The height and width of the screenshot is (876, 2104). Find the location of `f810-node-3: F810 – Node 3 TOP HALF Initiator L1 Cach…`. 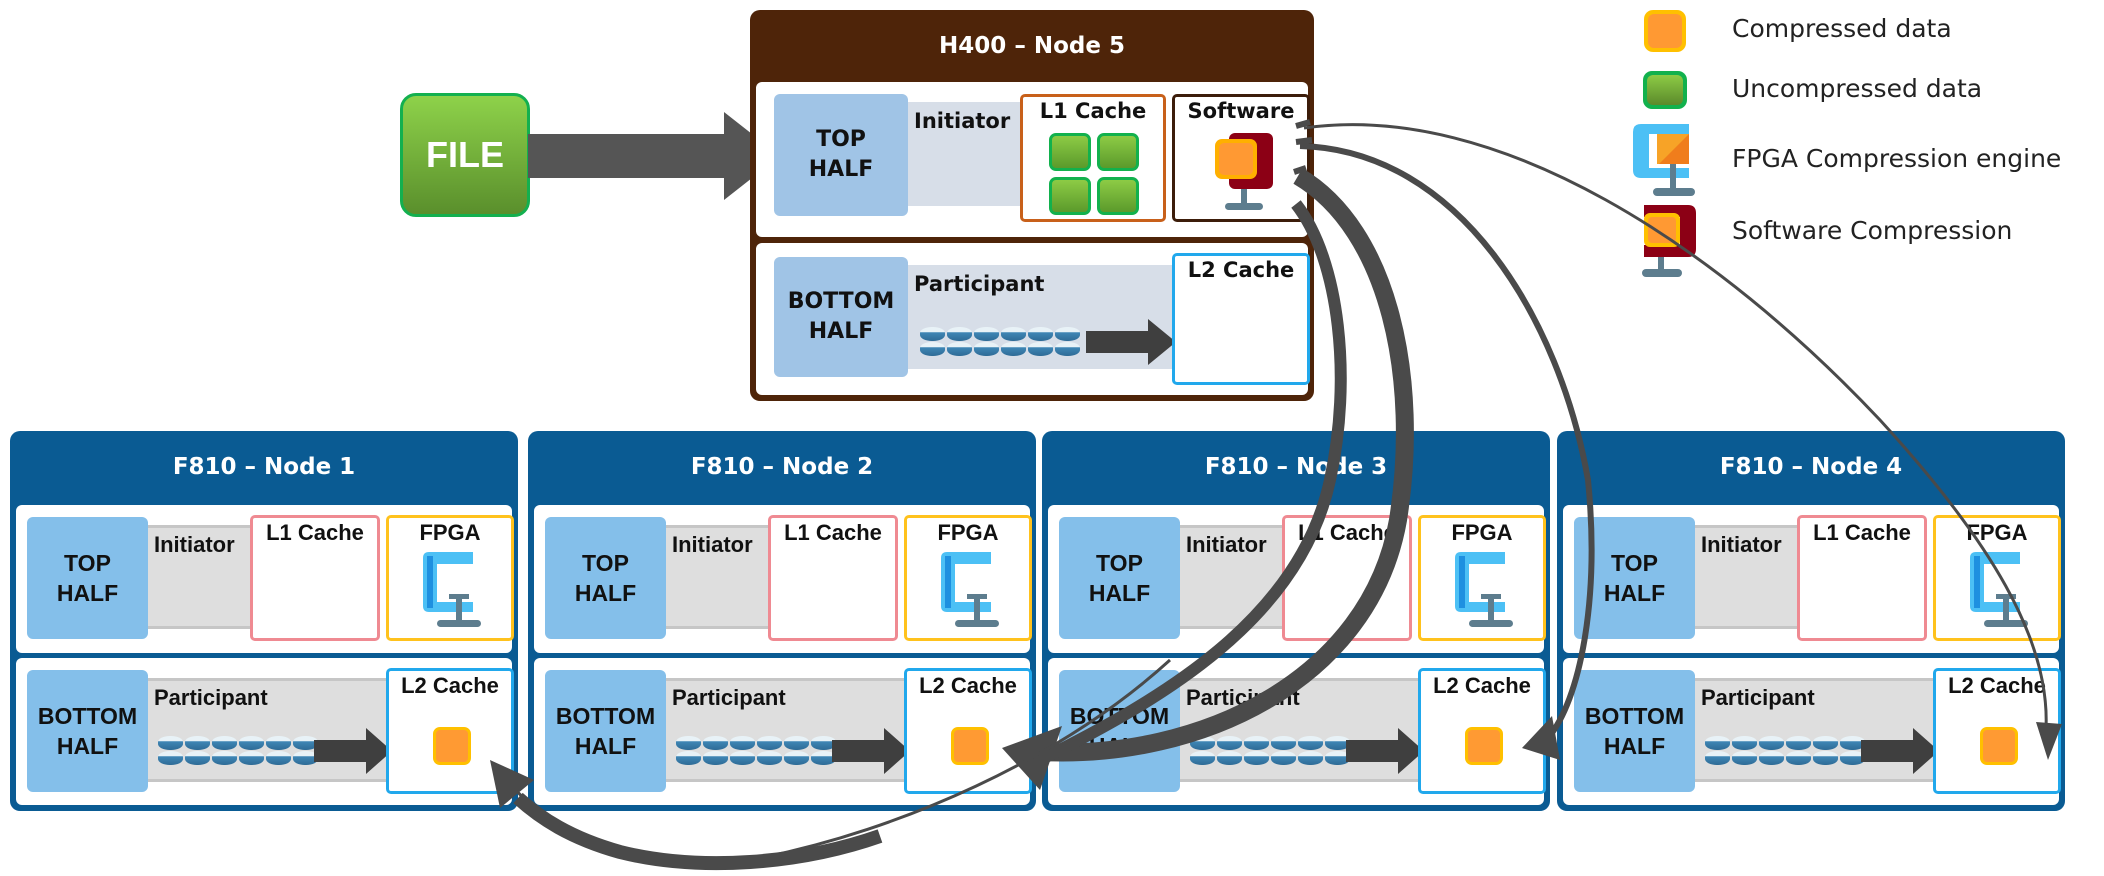

f810-node-3: F810 – Node 3 TOP HALF Initiator L1 Cach… is located at coordinates (1296, 621).